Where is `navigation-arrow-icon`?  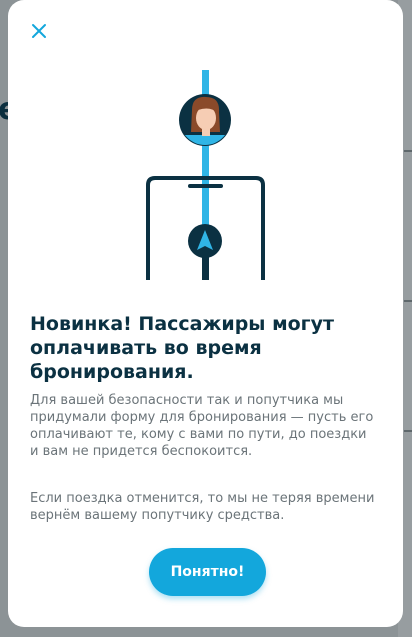 navigation-arrow-icon is located at coordinates (205, 241).